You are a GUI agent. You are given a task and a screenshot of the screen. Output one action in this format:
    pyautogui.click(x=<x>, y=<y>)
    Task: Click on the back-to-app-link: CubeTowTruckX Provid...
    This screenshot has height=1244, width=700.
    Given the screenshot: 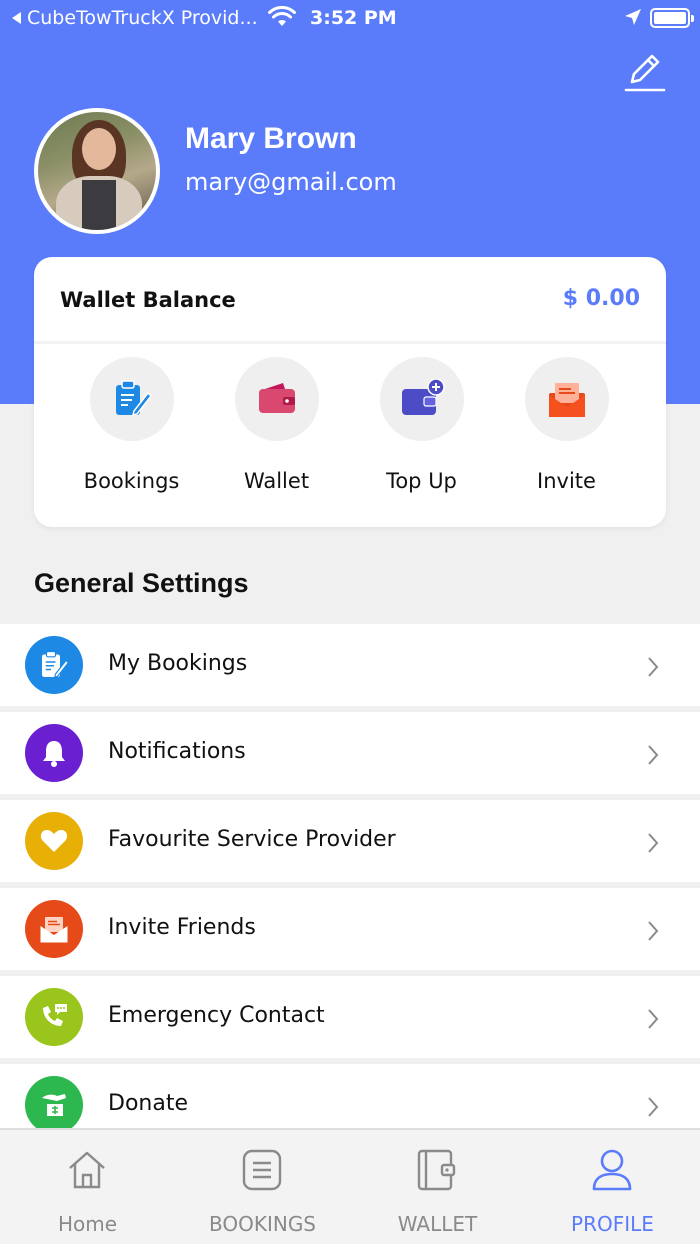 What is the action you would take?
    pyautogui.click(x=135, y=18)
    